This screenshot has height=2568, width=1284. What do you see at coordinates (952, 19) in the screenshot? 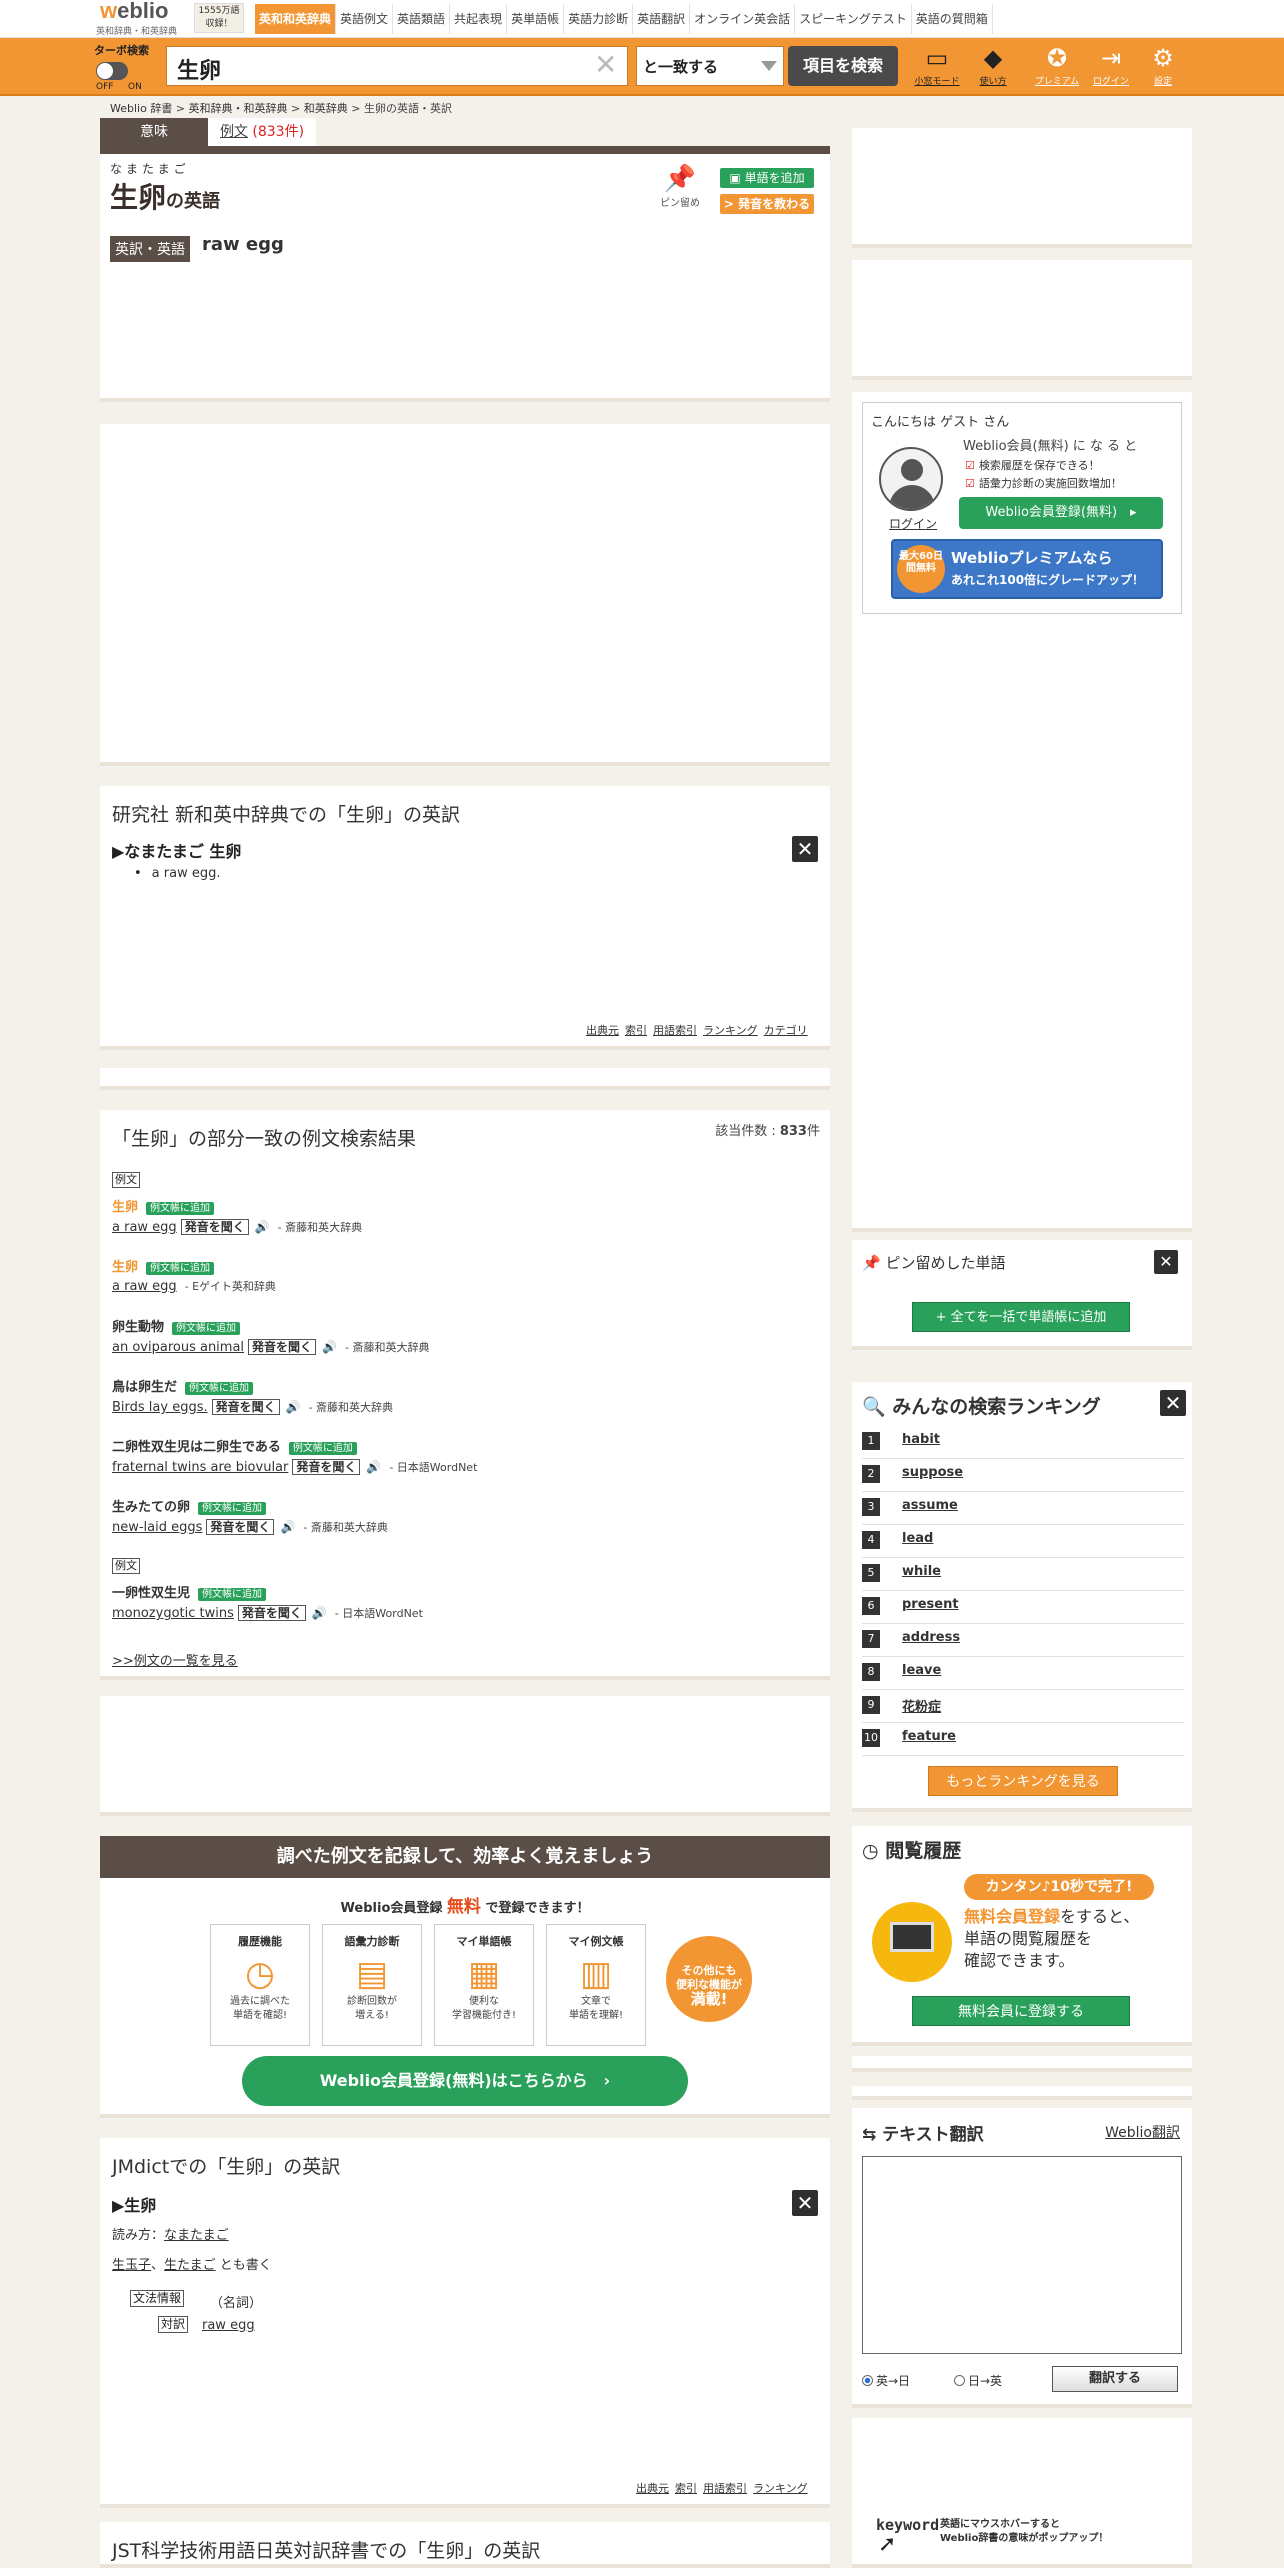
I see `nav-tab-question-box: 英語の質問箱` at bounding box center [952, 19].